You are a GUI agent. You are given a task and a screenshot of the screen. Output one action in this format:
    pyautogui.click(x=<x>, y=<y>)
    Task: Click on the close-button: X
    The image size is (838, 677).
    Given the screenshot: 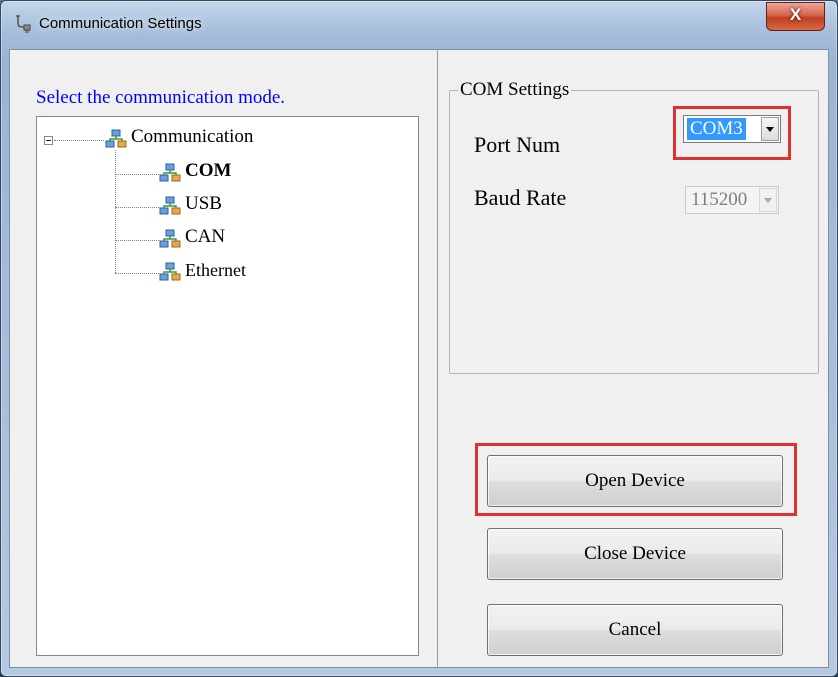 What is the action you would take?
    pyautogui.click(x=795, y=16)
    